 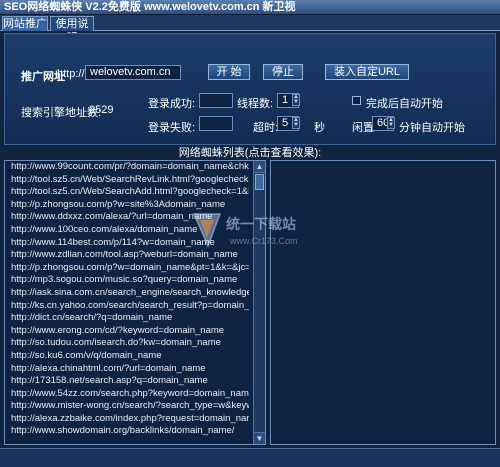 What do you see at coordinates (71, 74) in the screenshot?
I see `url-prefix-label: http://` at bounding box center [71, 74].